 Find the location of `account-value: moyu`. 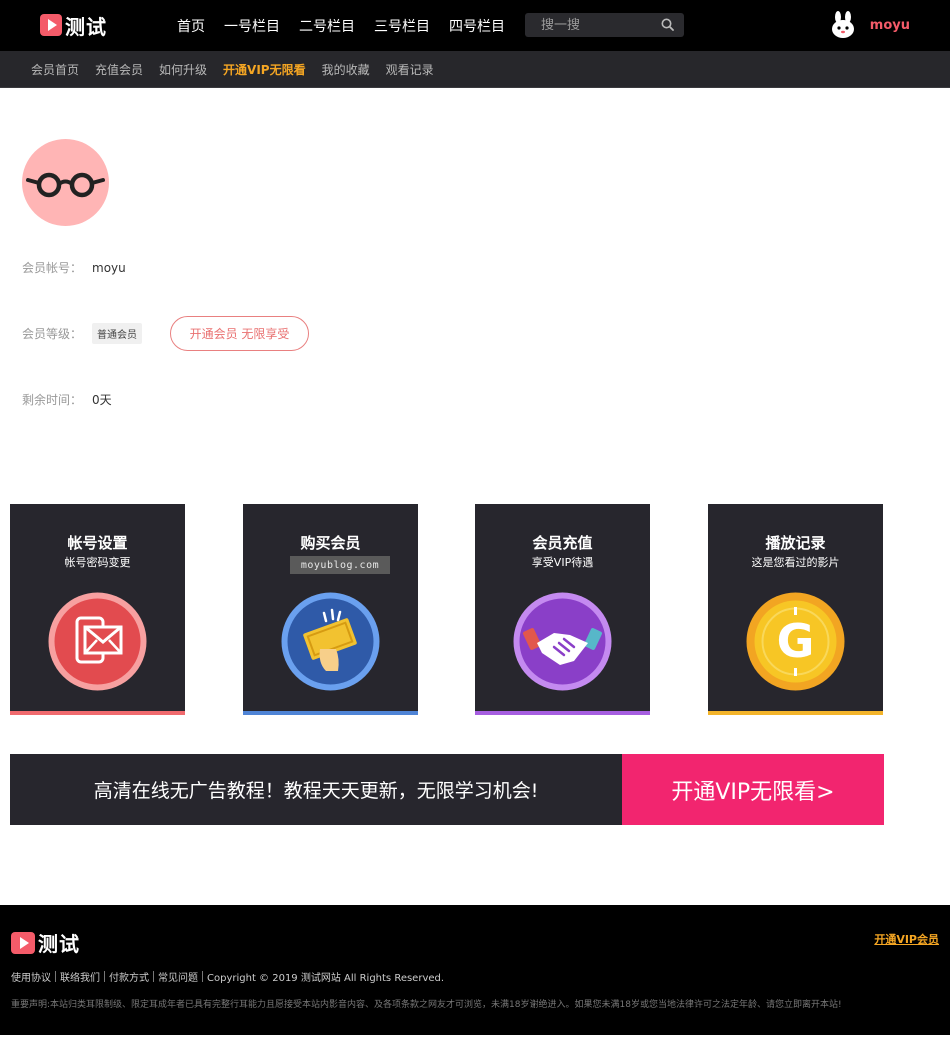

account-value: moyu is located at coordinates (109, 267).